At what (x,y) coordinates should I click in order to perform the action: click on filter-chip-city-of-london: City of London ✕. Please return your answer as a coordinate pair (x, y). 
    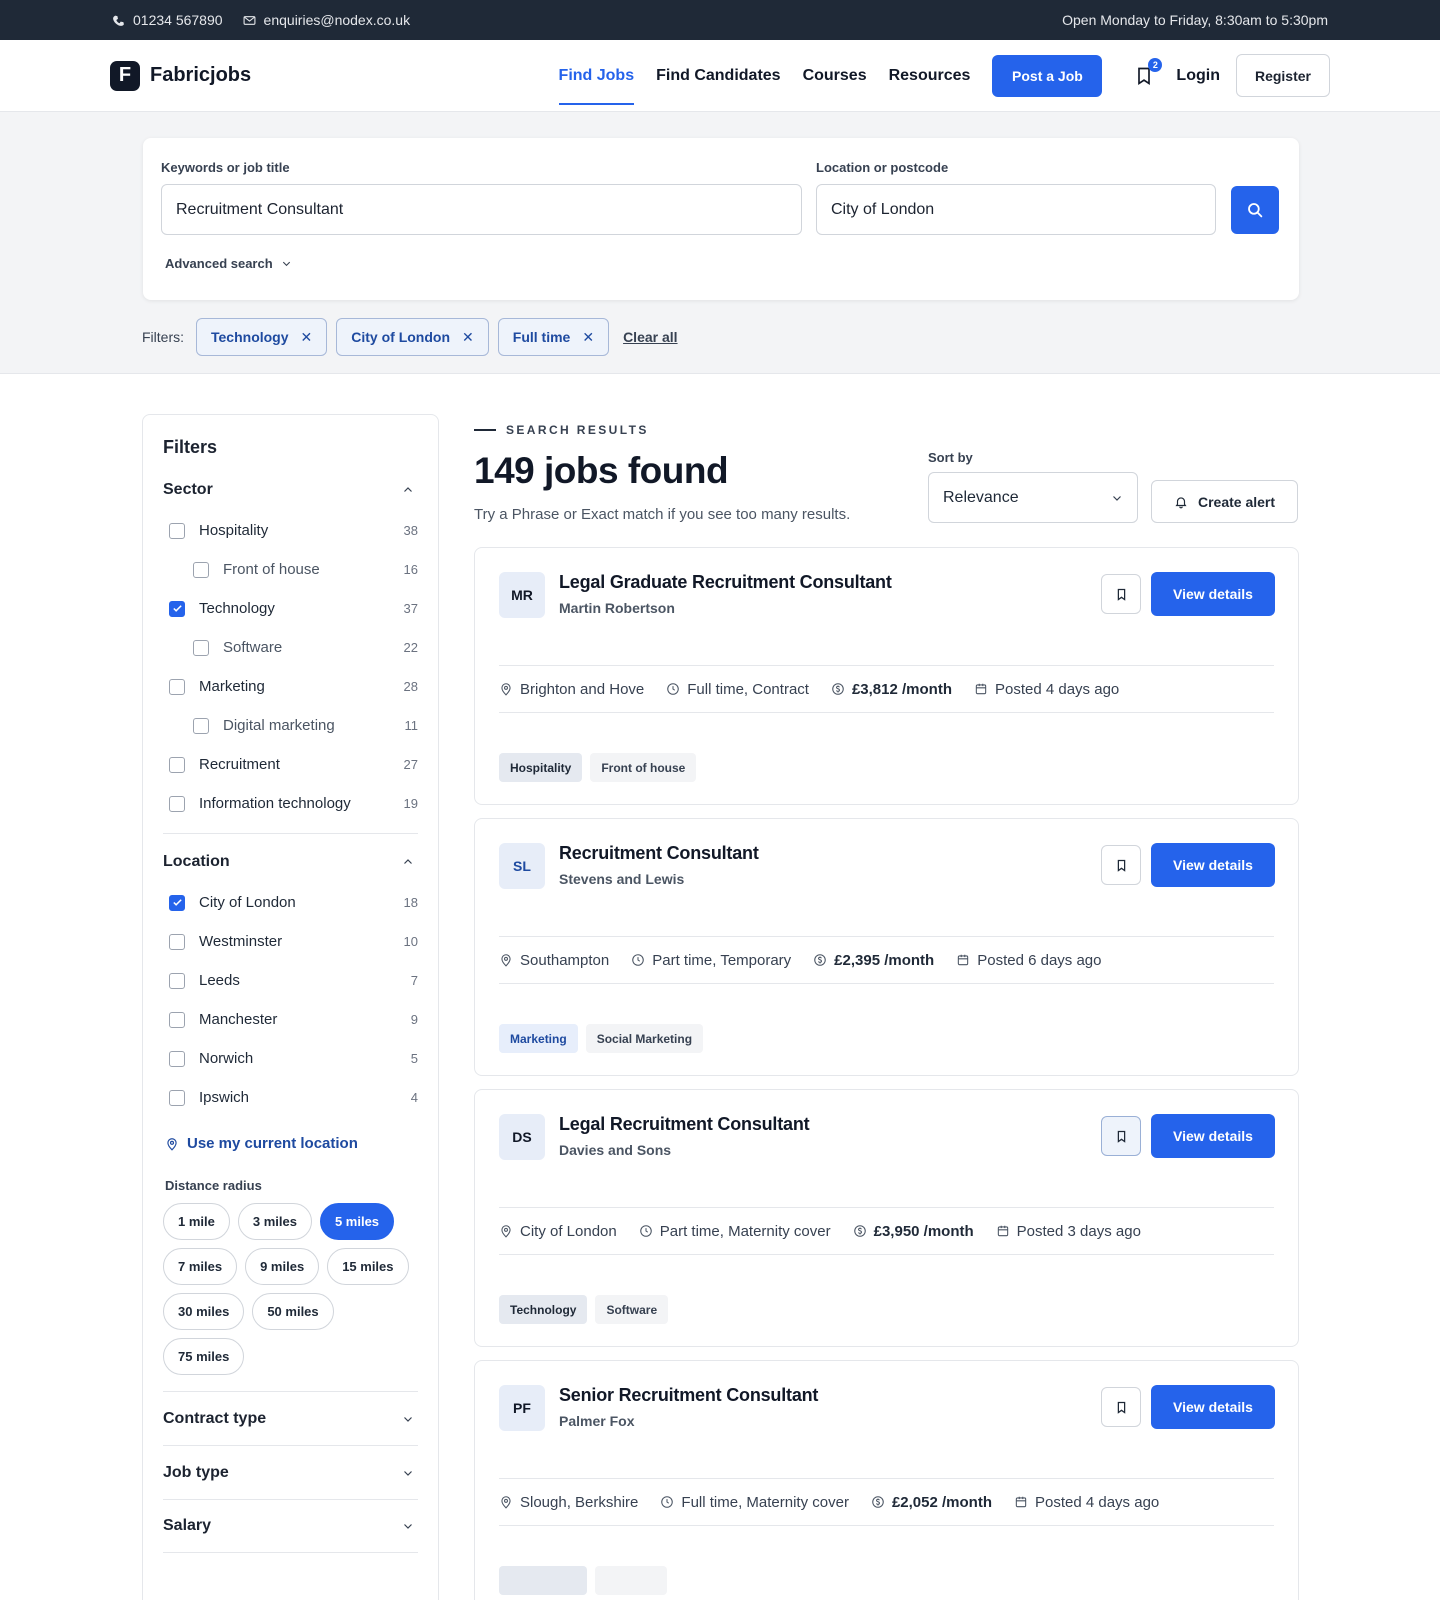
    Looking at the image, I should click on (412, 337).